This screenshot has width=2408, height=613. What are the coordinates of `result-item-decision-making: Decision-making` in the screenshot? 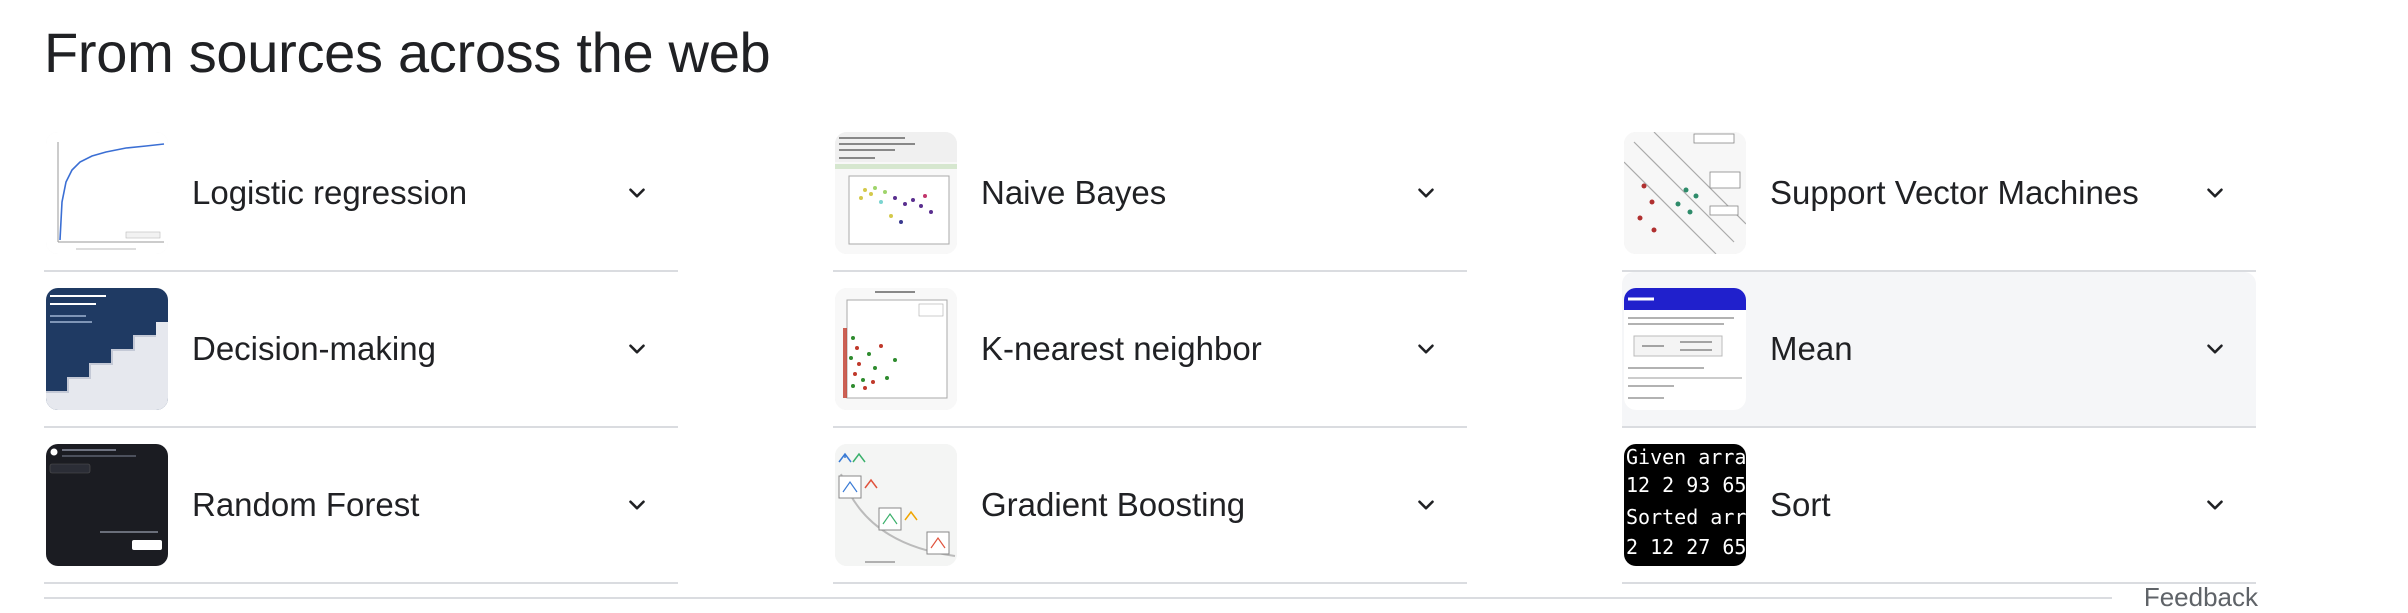 It's located at (361, 350).